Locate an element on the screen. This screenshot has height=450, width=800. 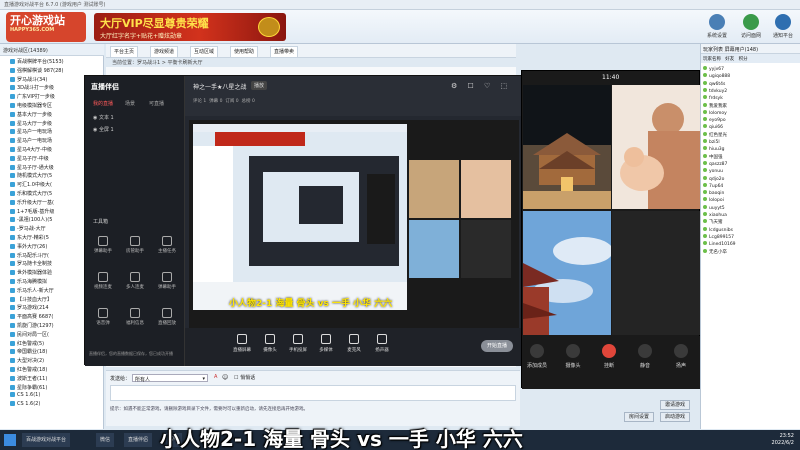
speaker-icon is located at coordinates (681, 351).